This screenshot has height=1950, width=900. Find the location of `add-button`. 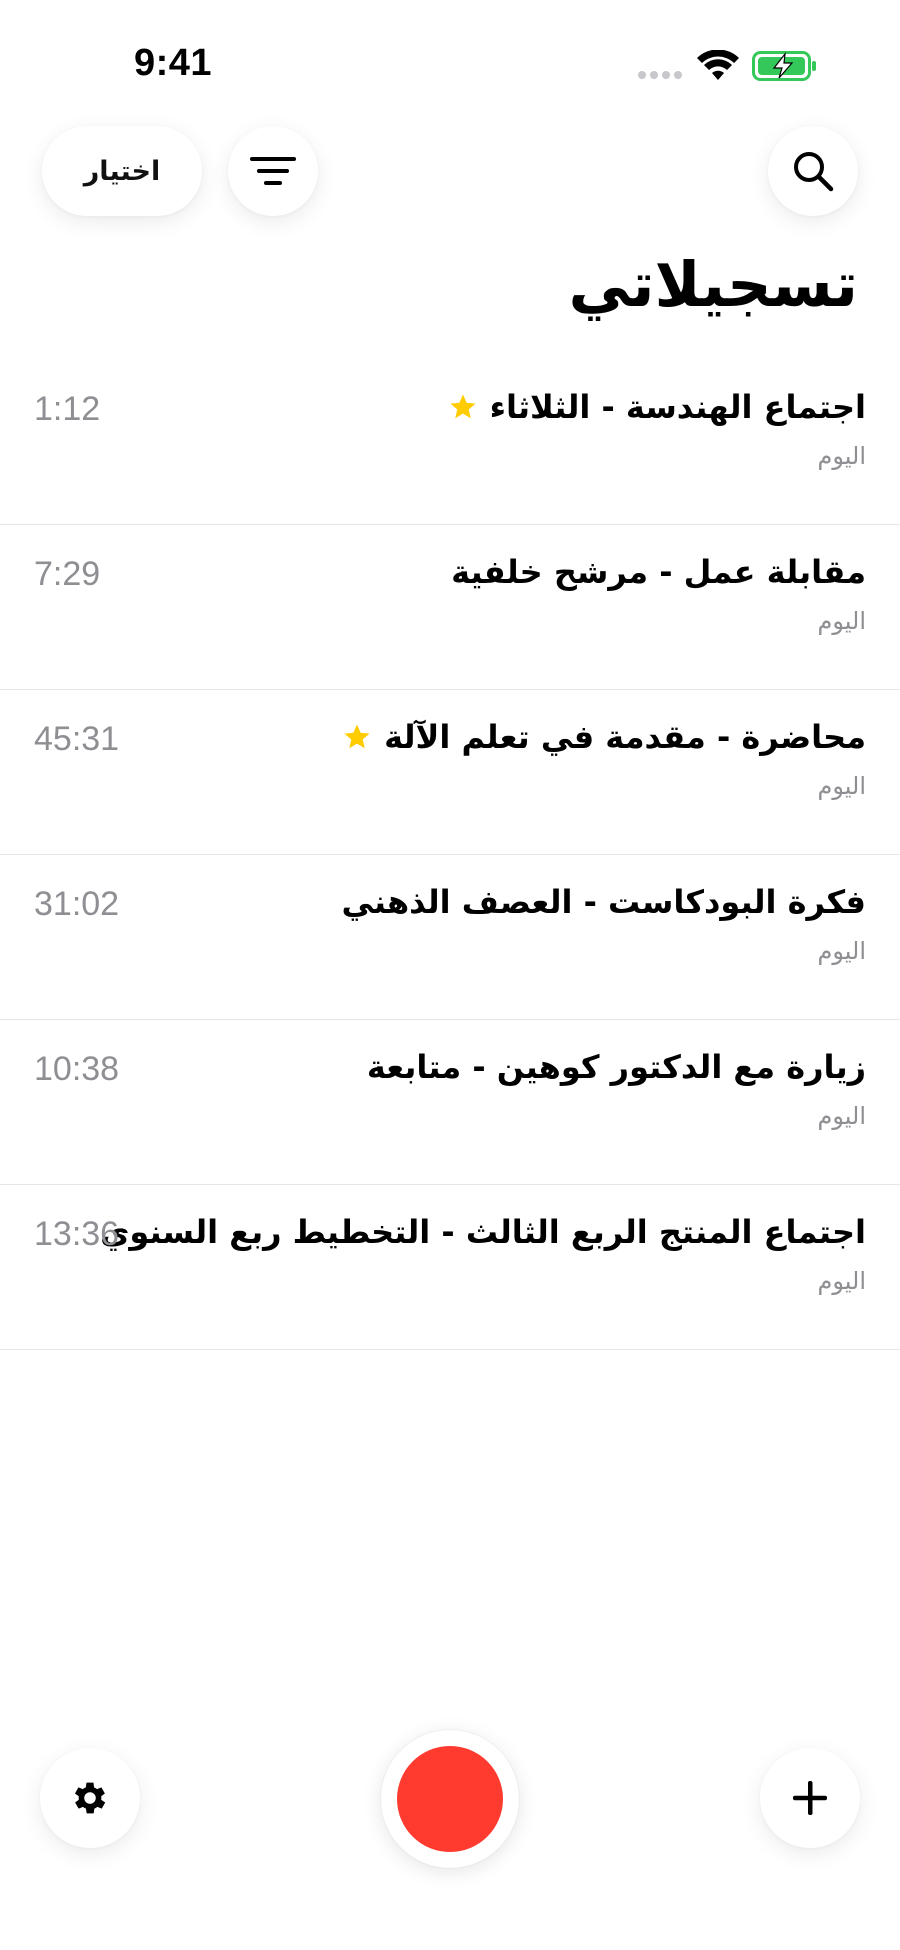

add-button is located at coordinates (810, 1798).